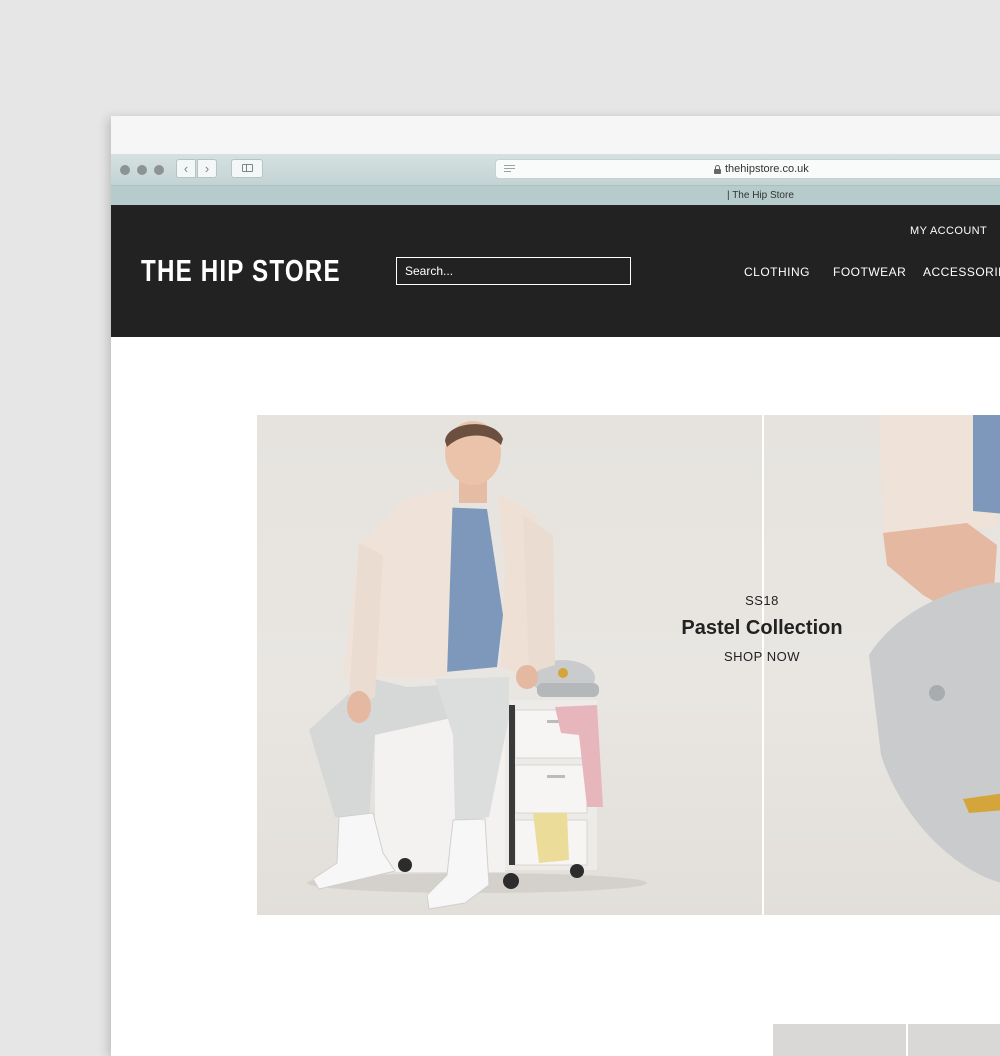 This screenshot has height=1056, width=1000. What do you see at coordinates (760, 195) in the screenshot?
I see `tab-title: | The Hip Store` at bounding box center [760, 195].